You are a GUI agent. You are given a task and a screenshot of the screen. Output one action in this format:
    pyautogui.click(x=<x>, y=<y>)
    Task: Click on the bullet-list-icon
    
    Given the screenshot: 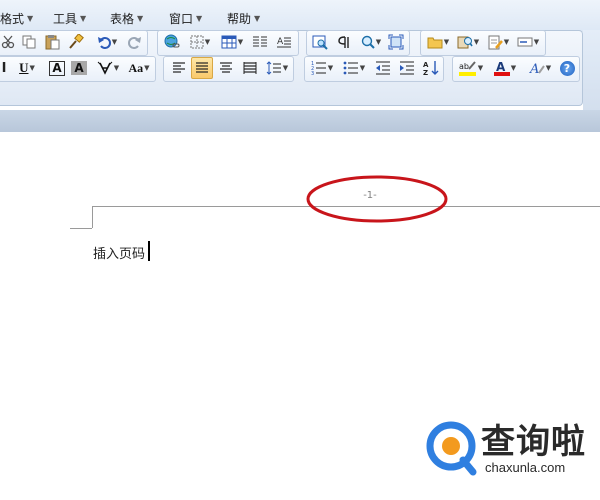 What is the action you would take?
    pyautogui.click(x=350, y=68)
    